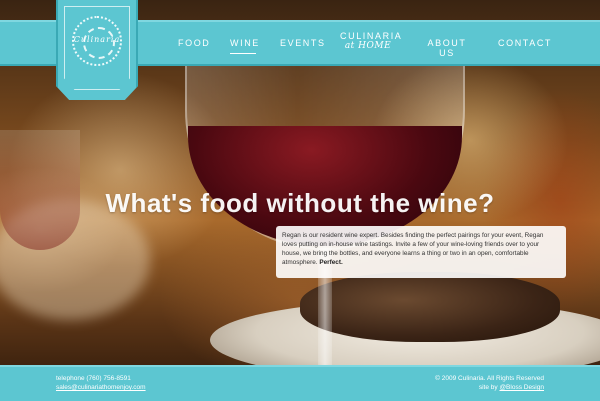 The width and height of the screenshot is (600, 401). Describe the element at coordinates (489, 378) in the screenshot. I see `copyright-text: © 2009 Culinaria. All Rights Reserved` at that location.